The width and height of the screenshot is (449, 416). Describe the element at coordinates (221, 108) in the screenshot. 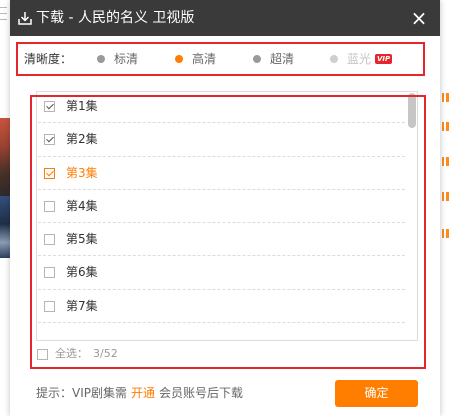

I see `episode-item-1: 第1集` at that location.